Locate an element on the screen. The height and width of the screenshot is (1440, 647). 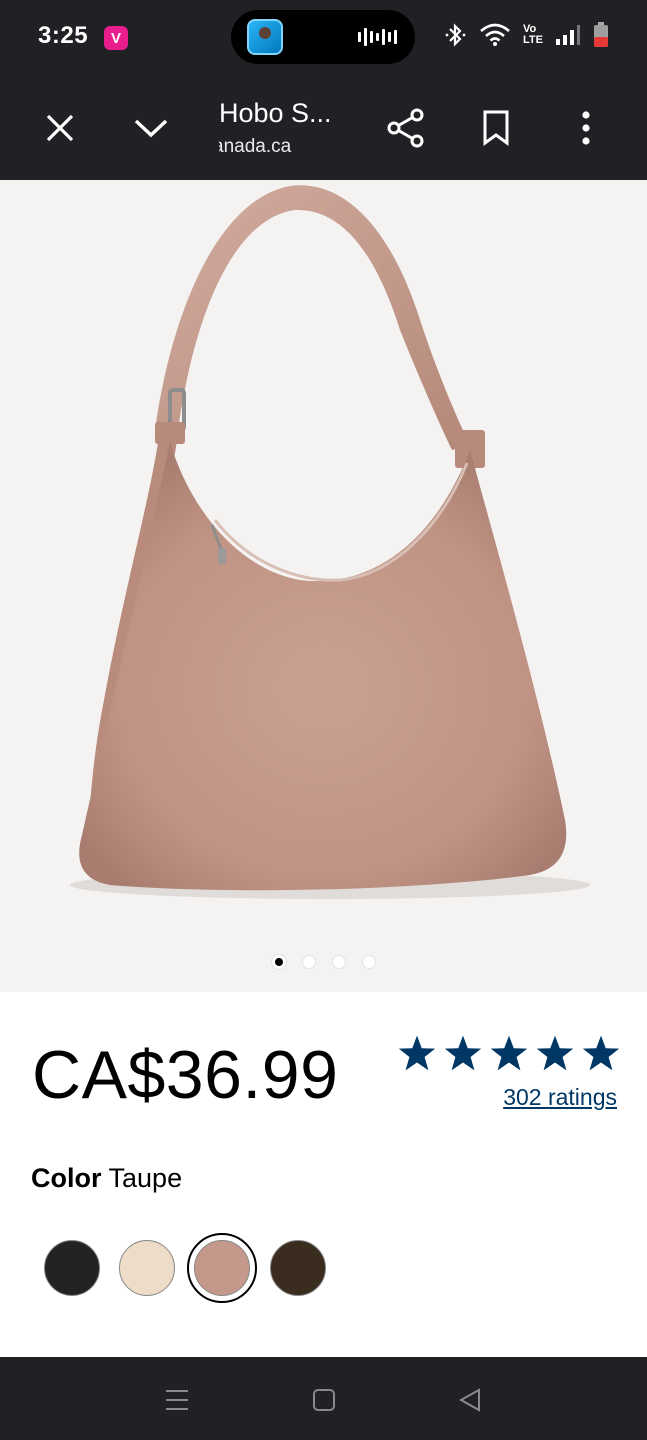
product-price: CA$36.99 is located at coordinates (185, 1075).